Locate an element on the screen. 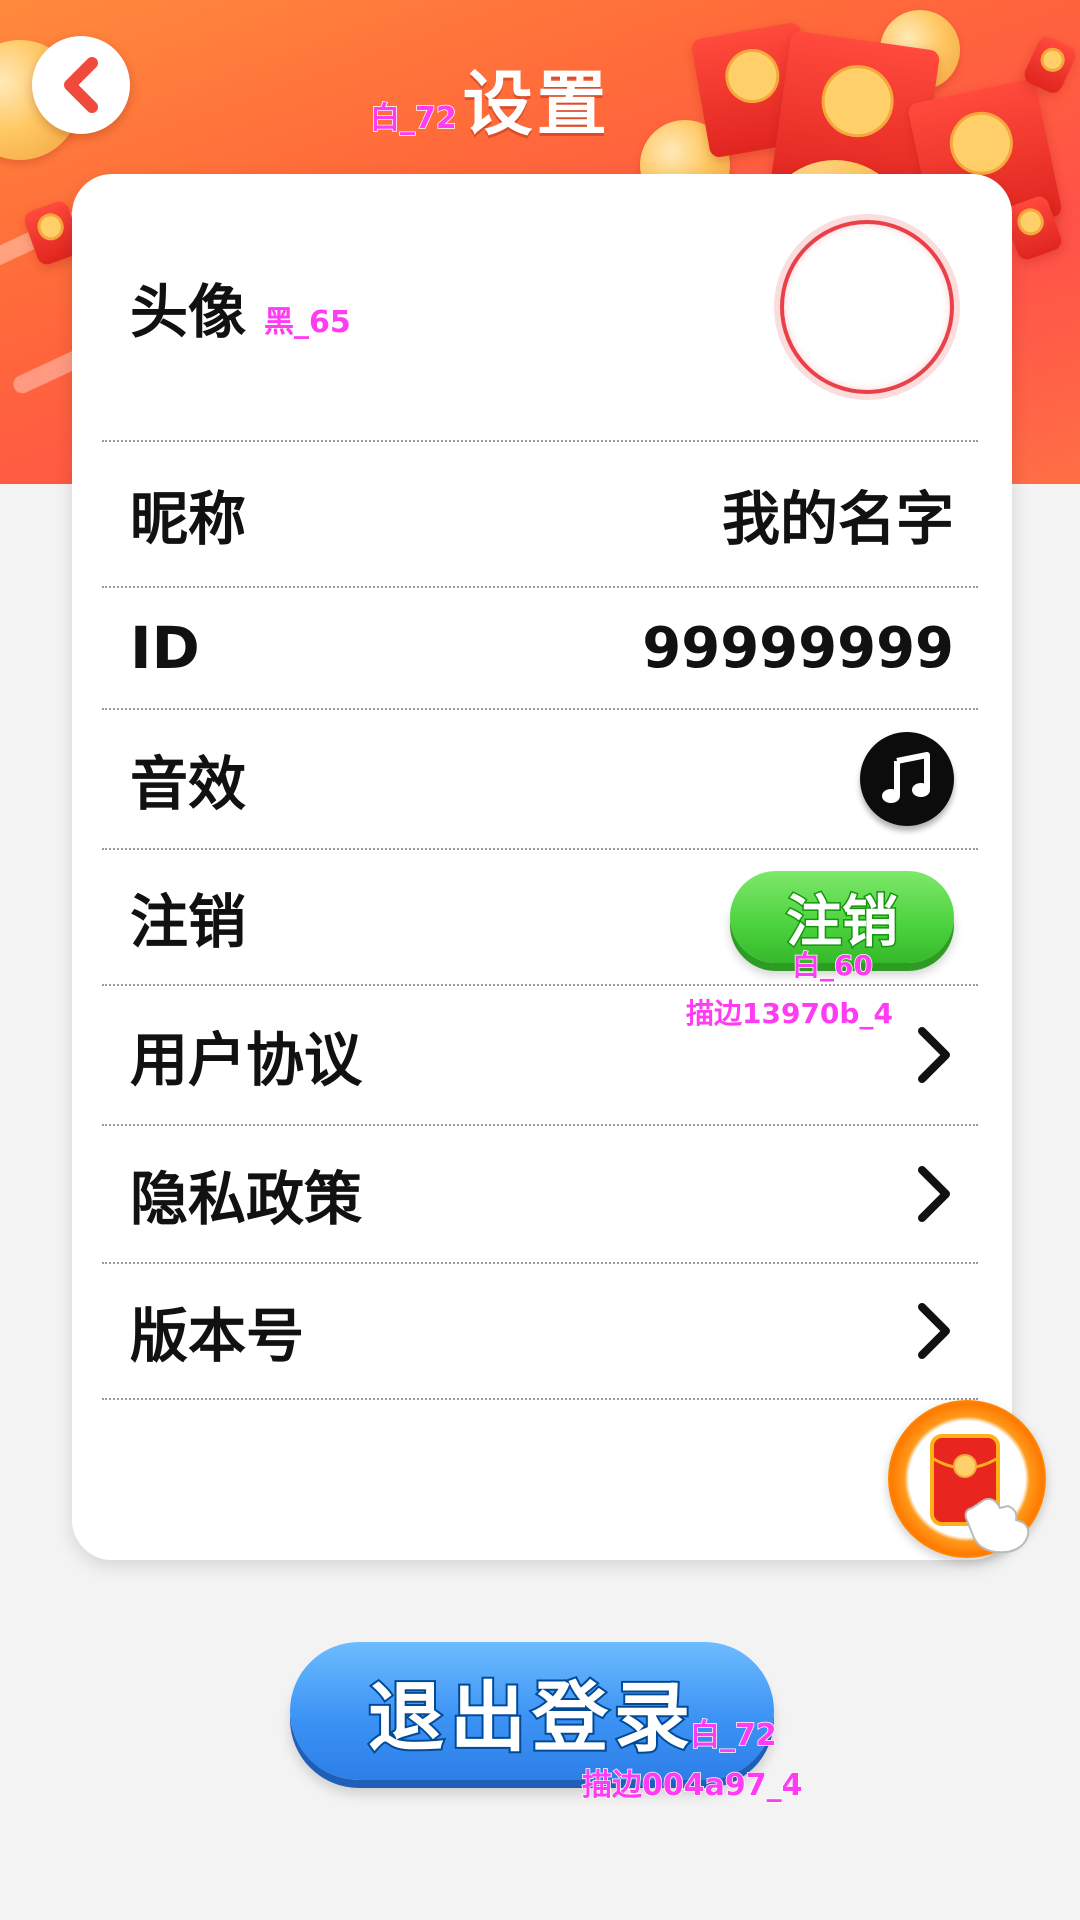 This screenshot has height=1920, width=1080. logout-color-annotation: 白_72 is located at coordinates (733, 1735).